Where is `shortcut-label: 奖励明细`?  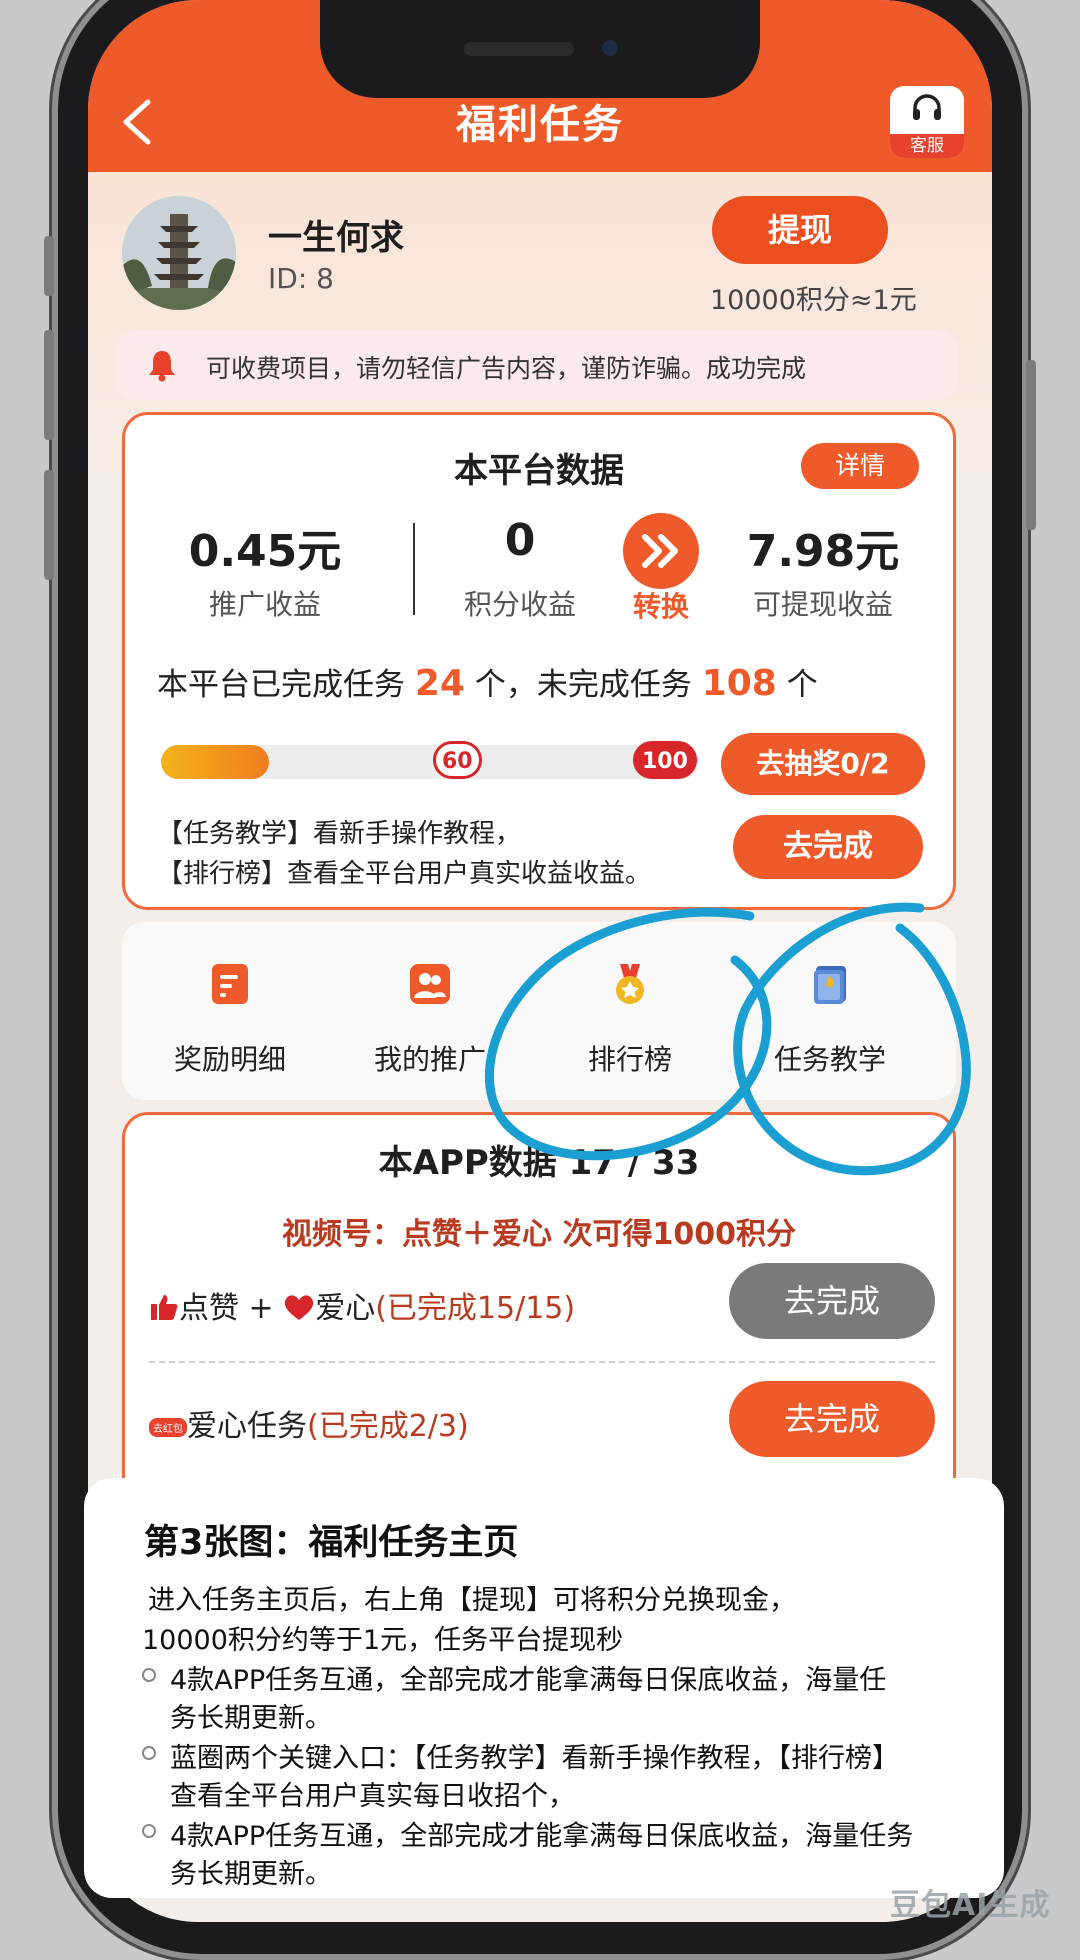 shortcut-label: 奖励明细 is located at coordinates (229, 1059).